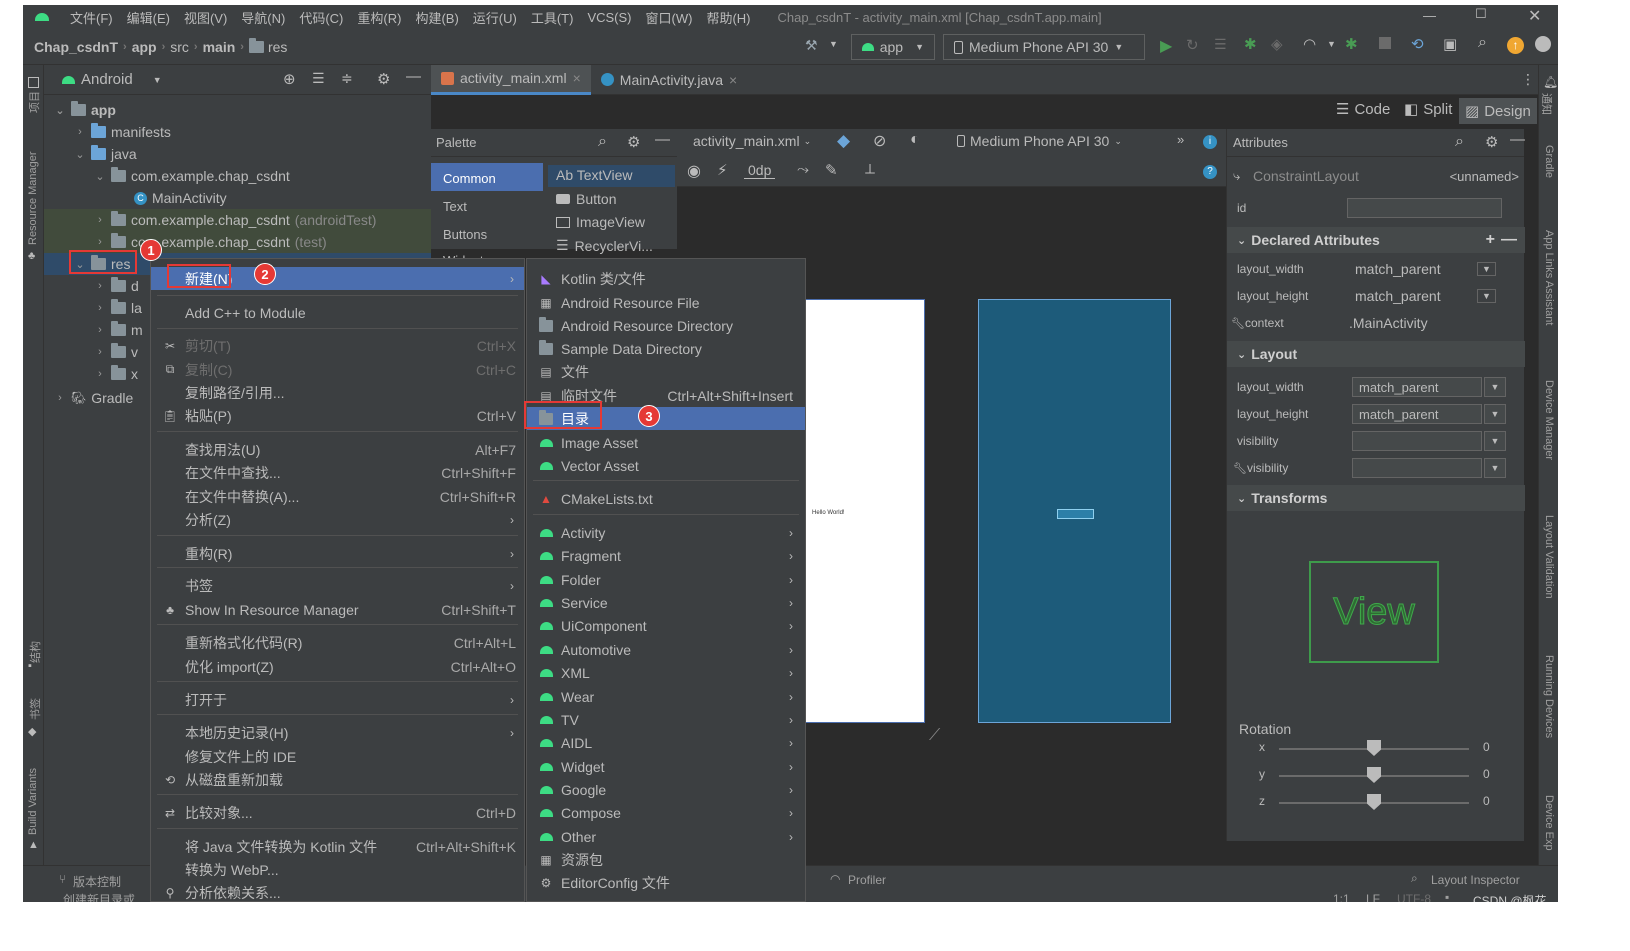  What do you see at coordinates (179, 47) in the screenshot?
I see `breadcrumb-src: src` at bounding box center [179, 47].